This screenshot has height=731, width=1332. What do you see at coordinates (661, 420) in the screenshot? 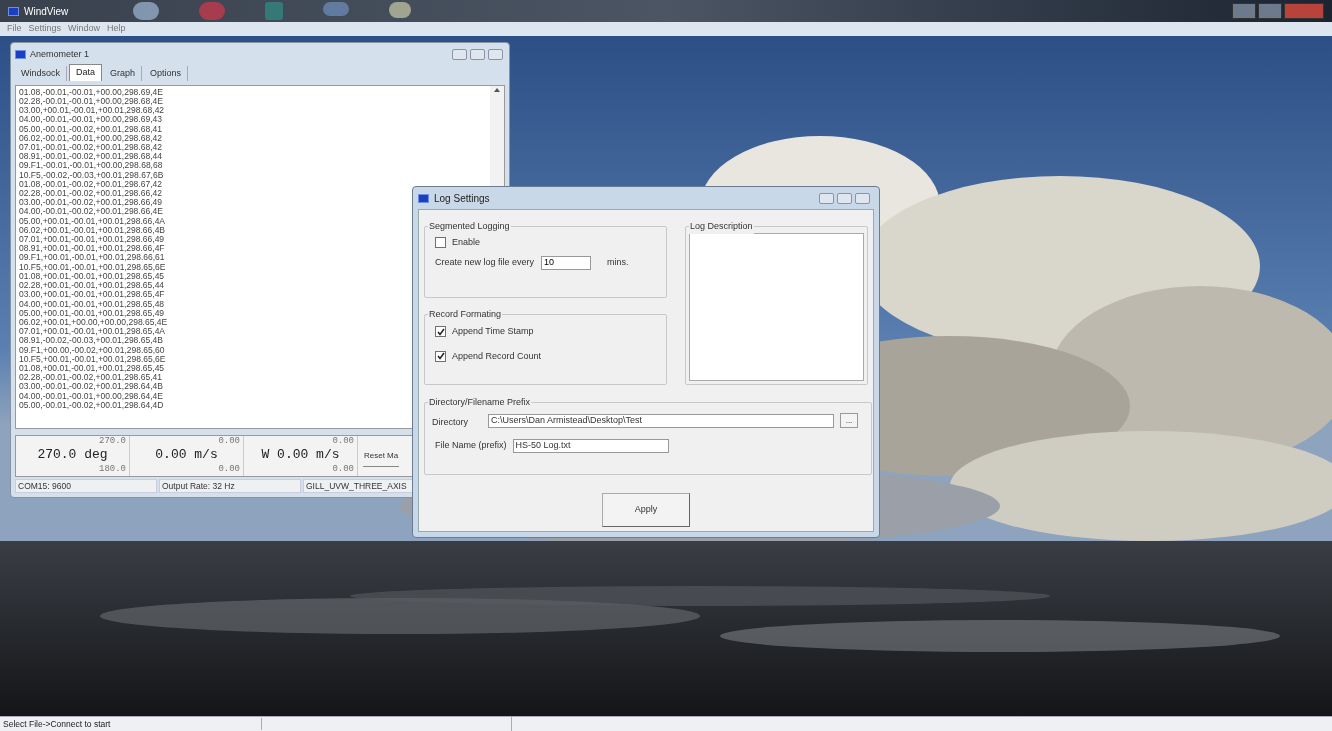
I see `directory-field: C:\Users\Dan Armistead\Desktop\Test` at bounding box center [661, 420].